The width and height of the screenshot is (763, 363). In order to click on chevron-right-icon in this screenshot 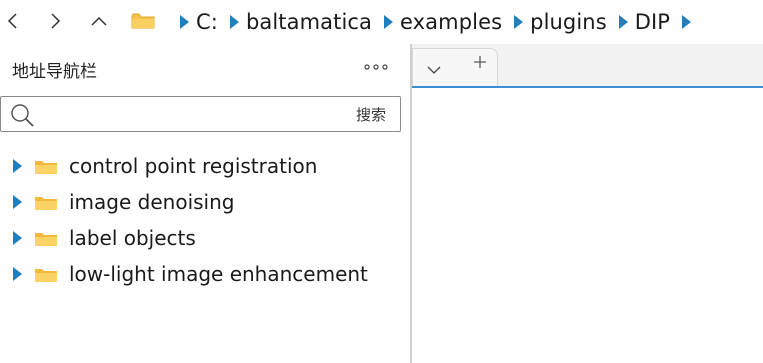, I will do `click(56, 21)`.